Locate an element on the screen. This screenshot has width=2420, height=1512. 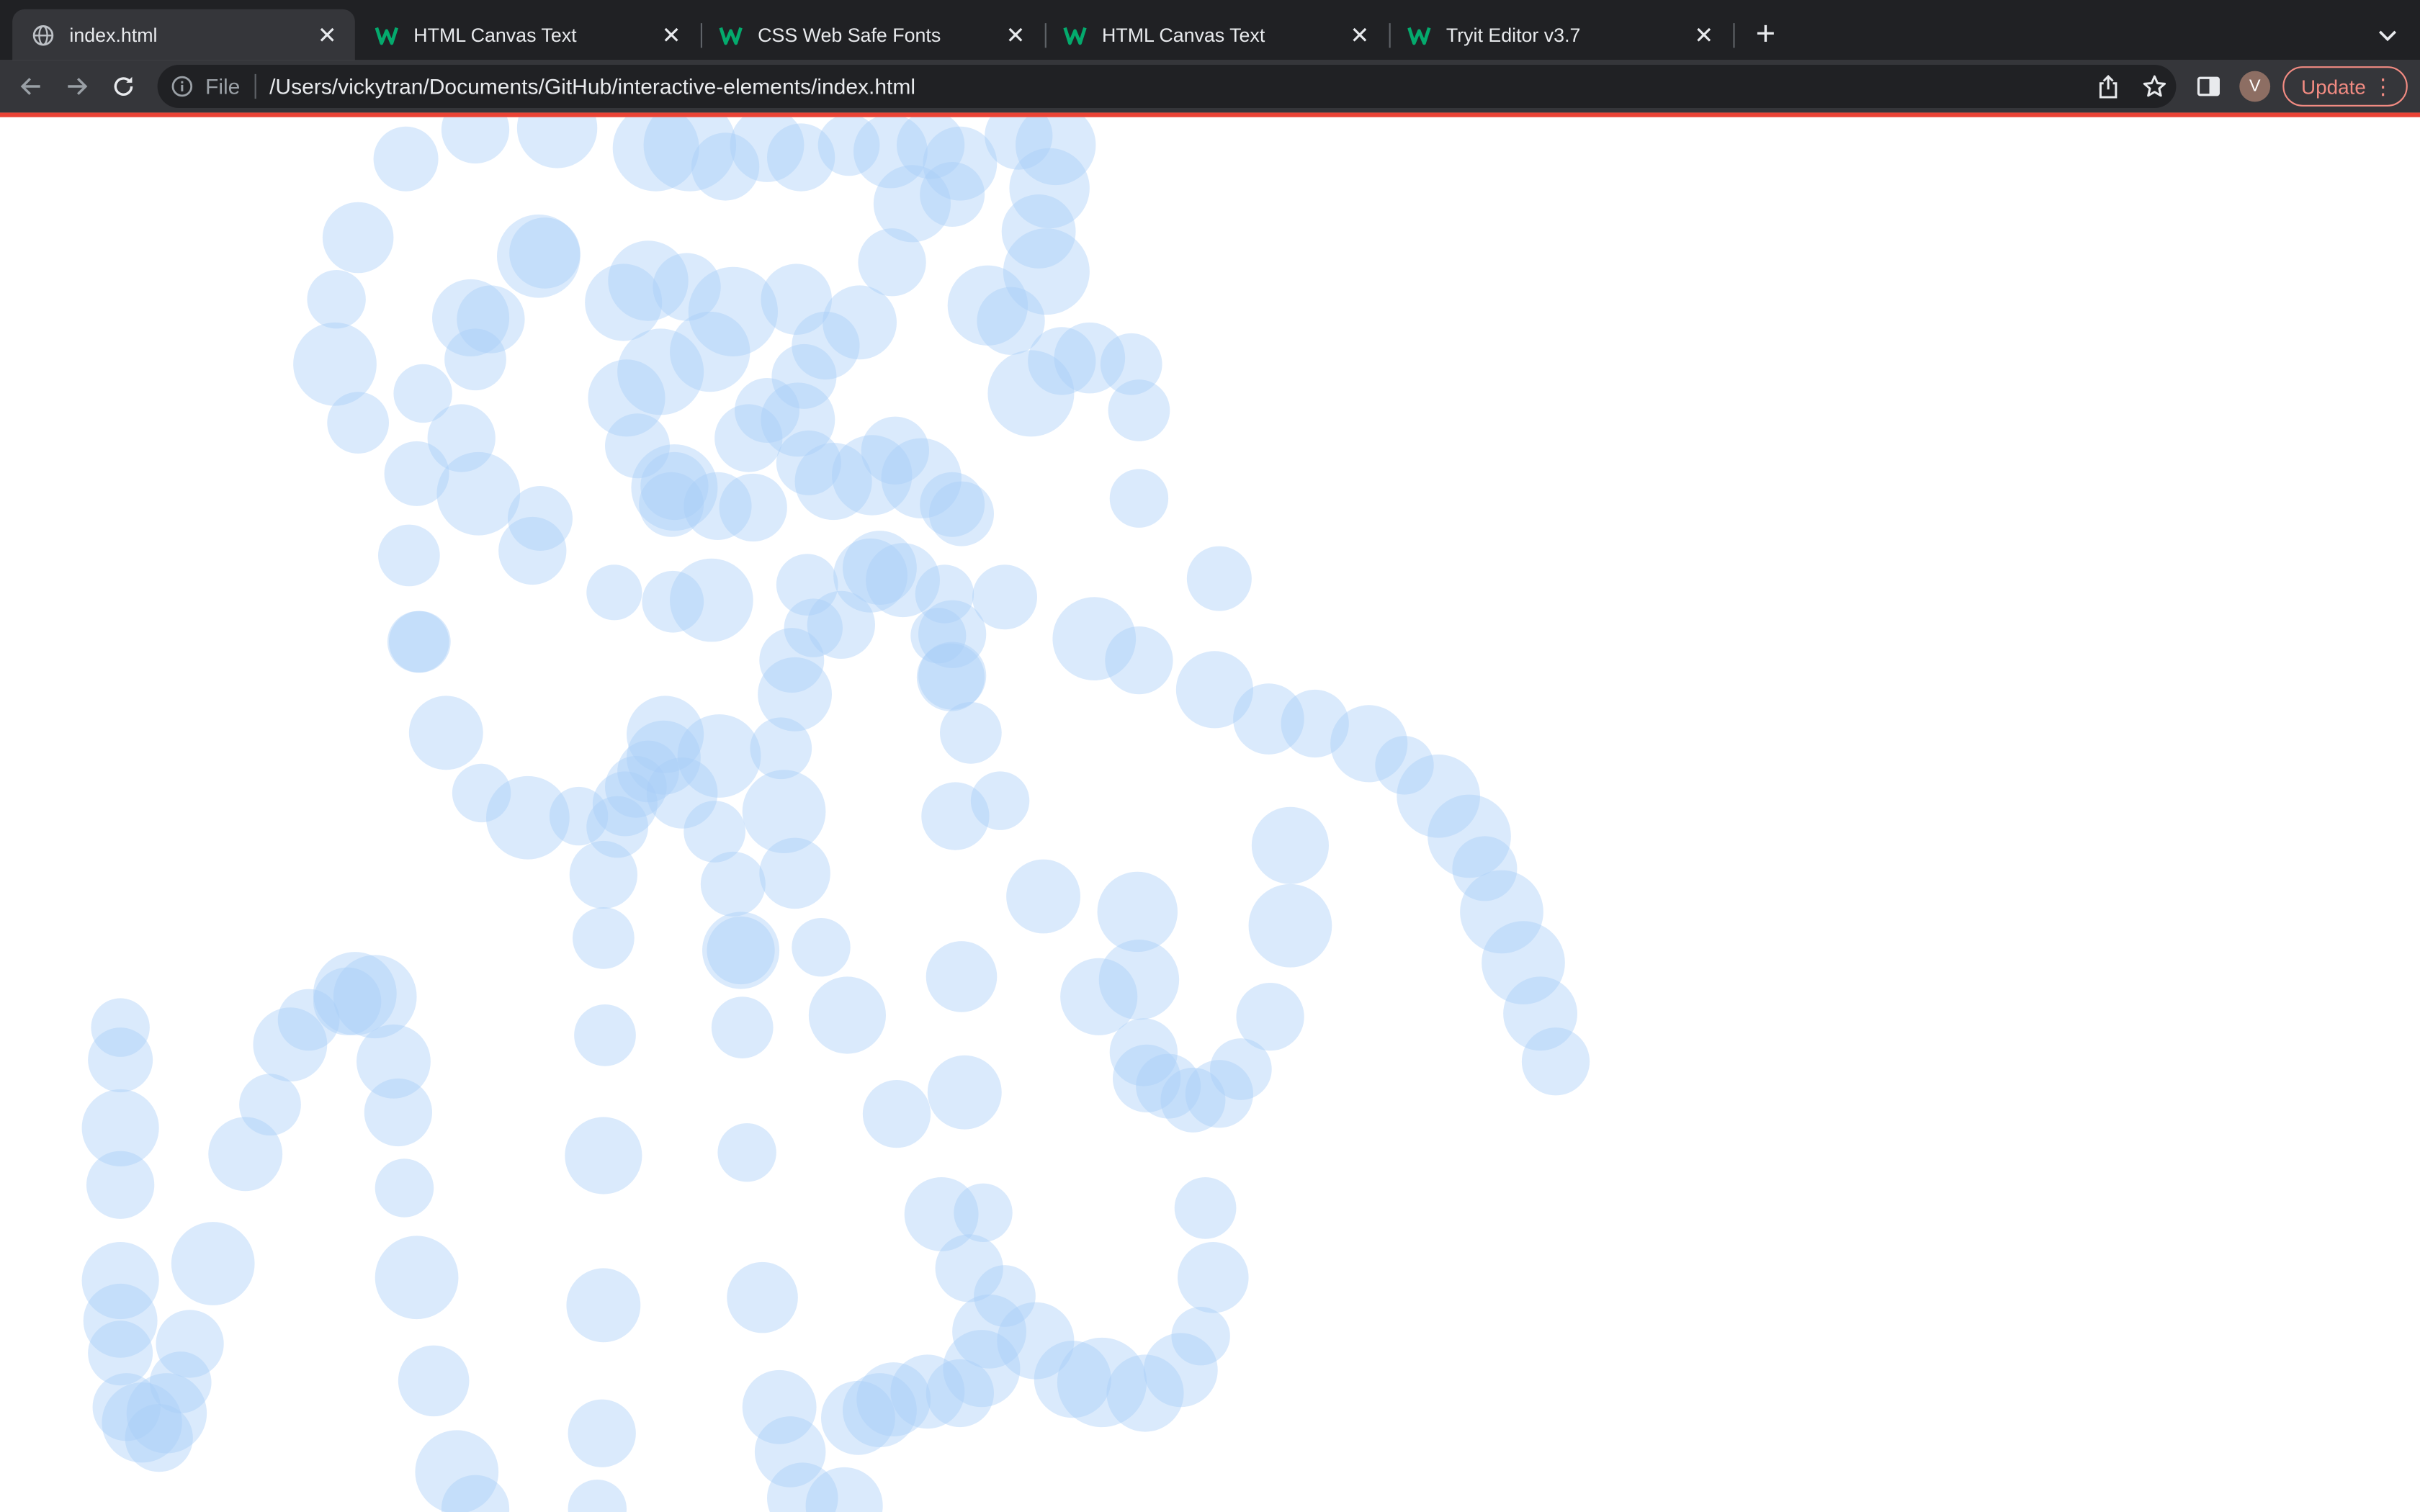
back-arrow-icon is located at coordinates (30, 86).